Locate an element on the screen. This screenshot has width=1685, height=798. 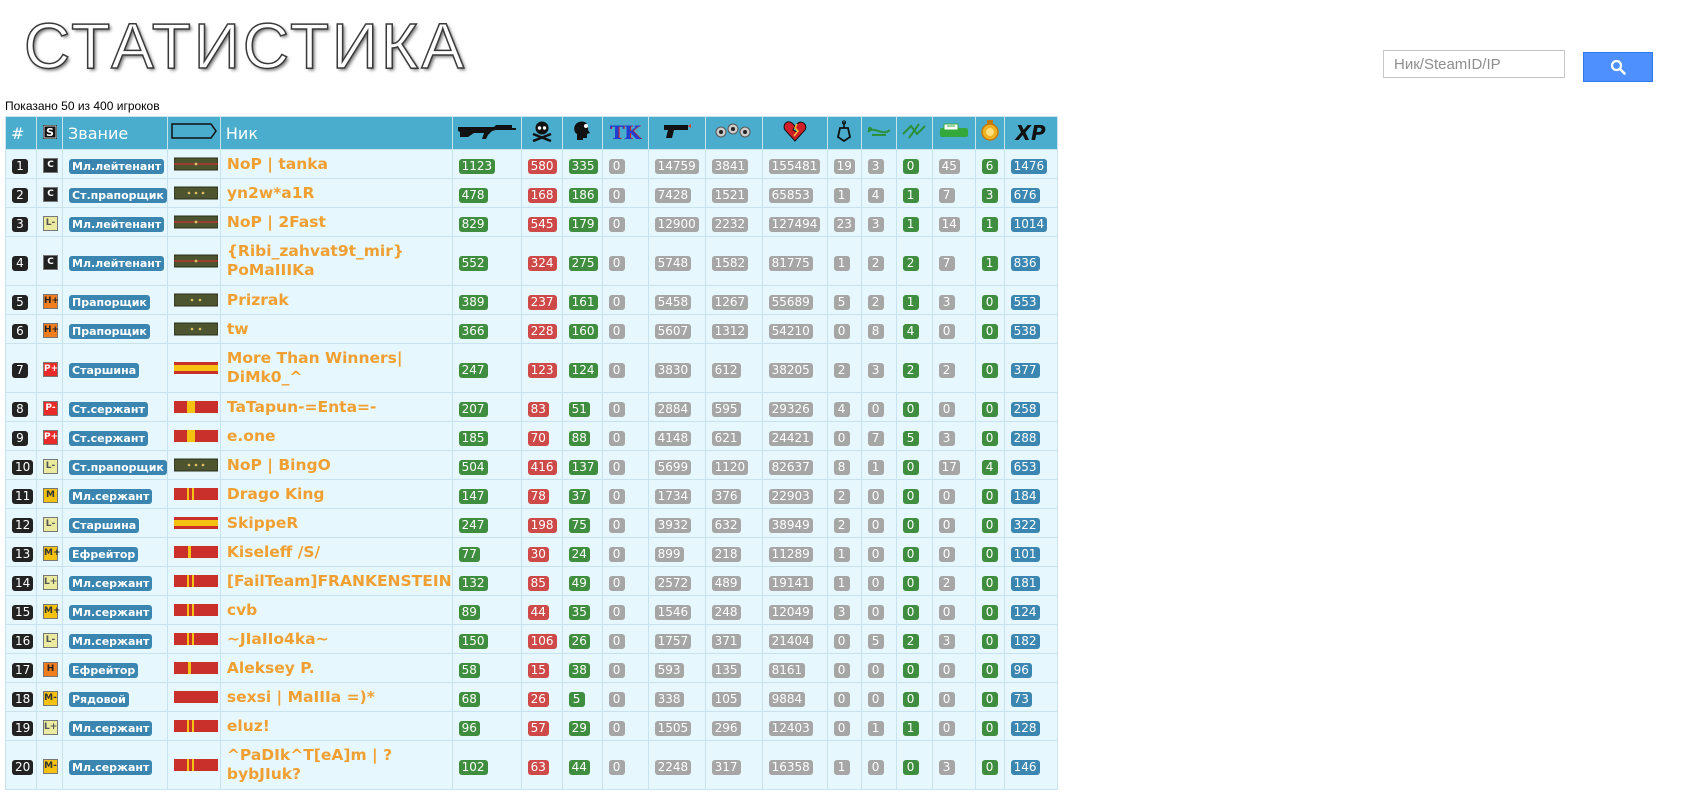
cell-bomb-defuses: 1 is located at coordinates (914, 726).